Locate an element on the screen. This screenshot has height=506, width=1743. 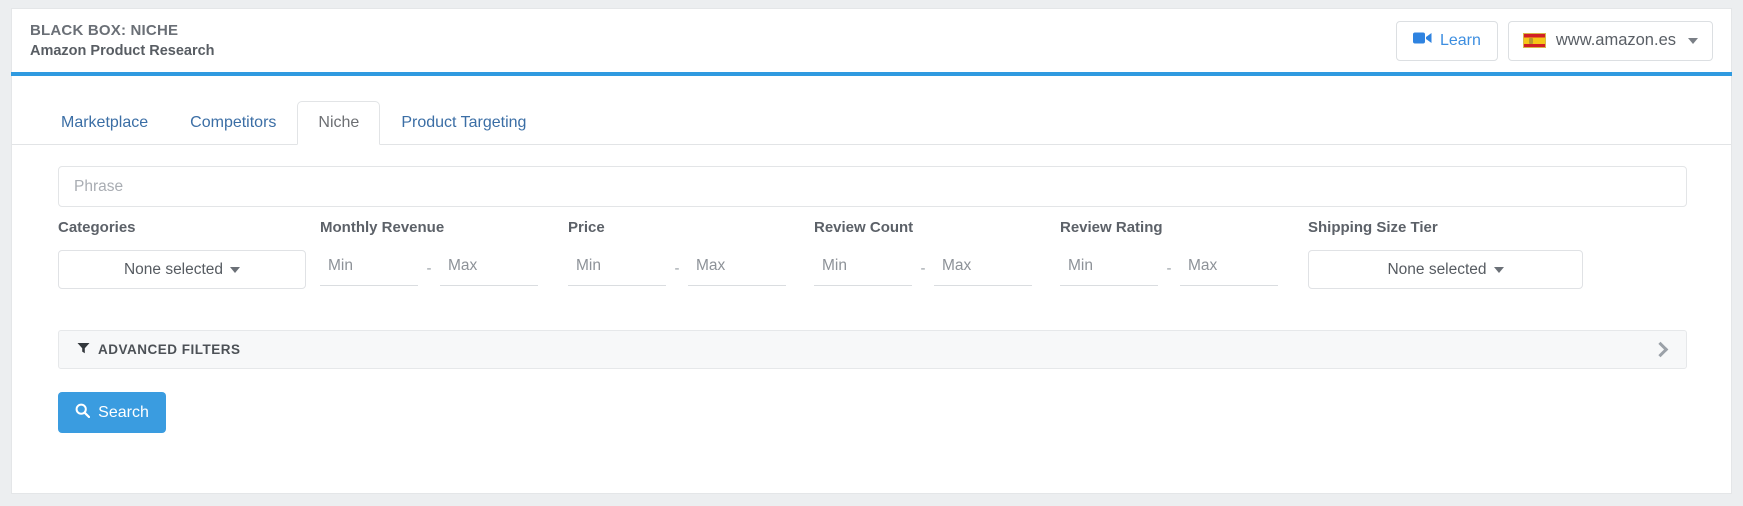
monthly-revenue-range: - is located at coordinates (444, 268).